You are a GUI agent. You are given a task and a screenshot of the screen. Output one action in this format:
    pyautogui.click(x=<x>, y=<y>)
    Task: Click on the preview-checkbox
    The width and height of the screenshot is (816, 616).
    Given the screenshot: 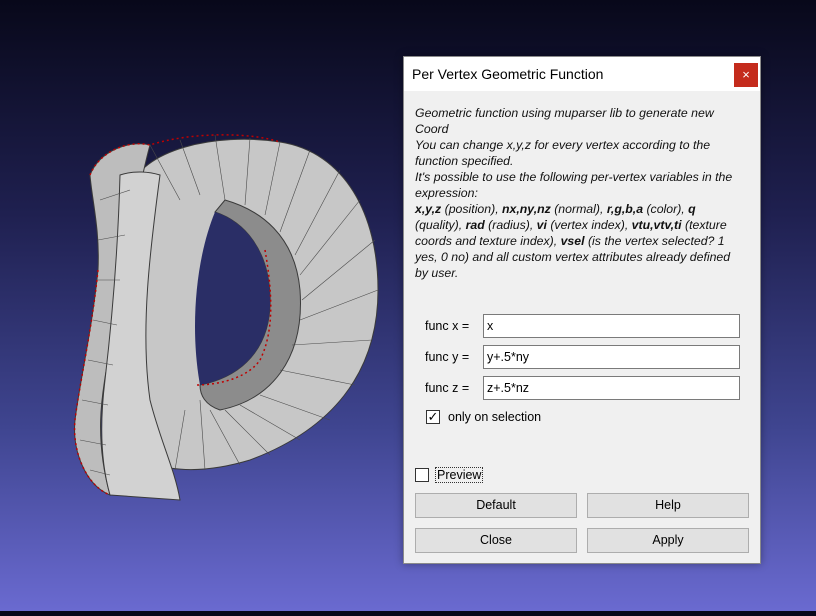 What is the action you would take?
    pyautogui.click(x=422, y=475)
    